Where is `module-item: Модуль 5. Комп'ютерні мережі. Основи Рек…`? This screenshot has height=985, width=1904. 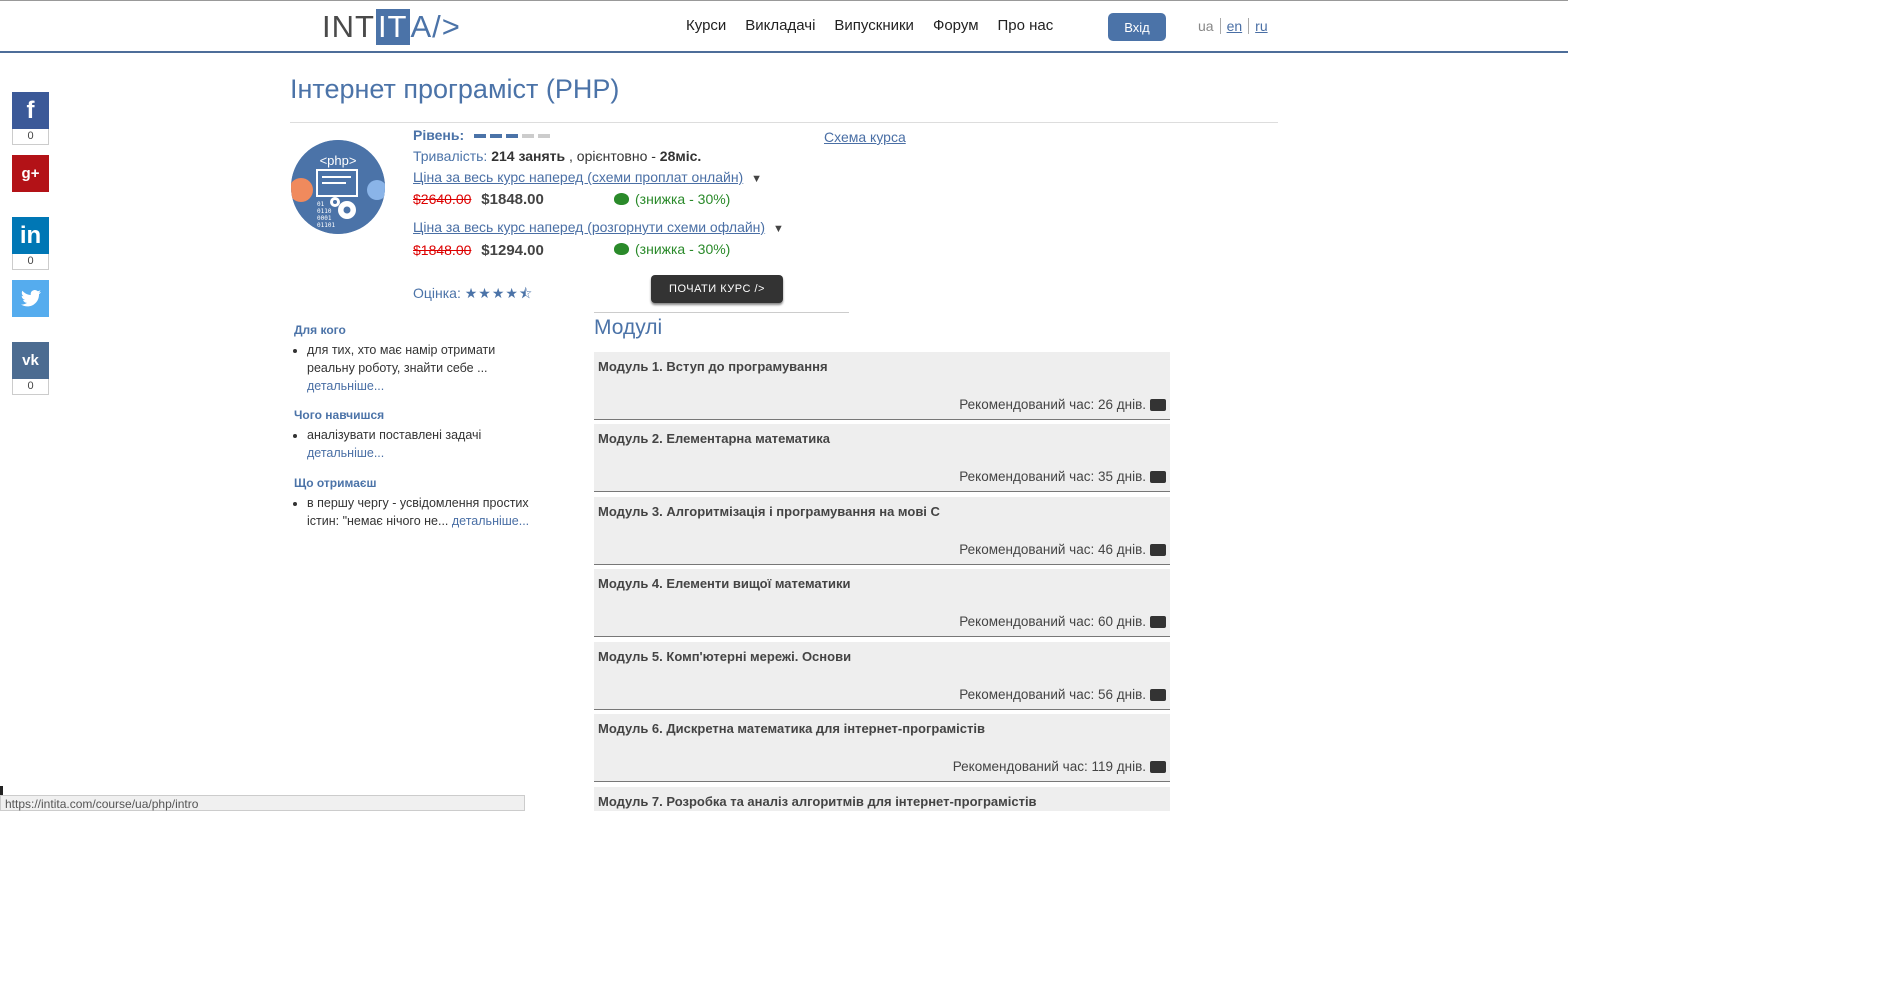 module-item: Модуль 5. Комп'ютерні мережі. Основи Рек… is located at coordinates (882, 676).